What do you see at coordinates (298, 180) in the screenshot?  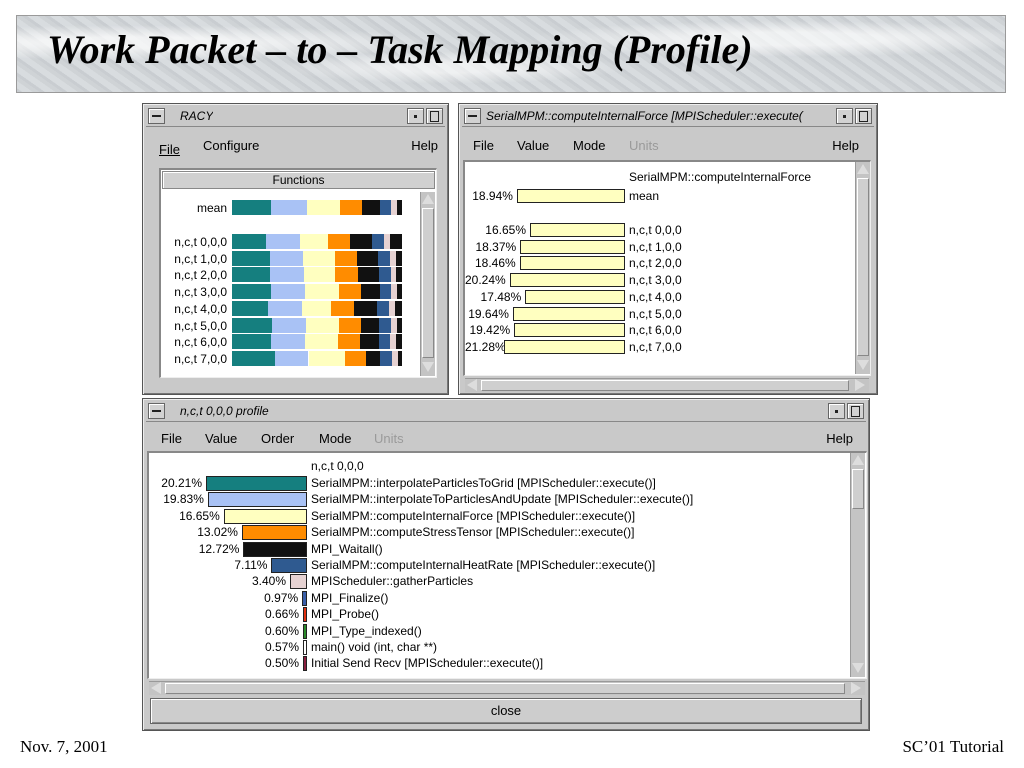 I see `functions-header-button: Functions` at bounding box center [298, 180].